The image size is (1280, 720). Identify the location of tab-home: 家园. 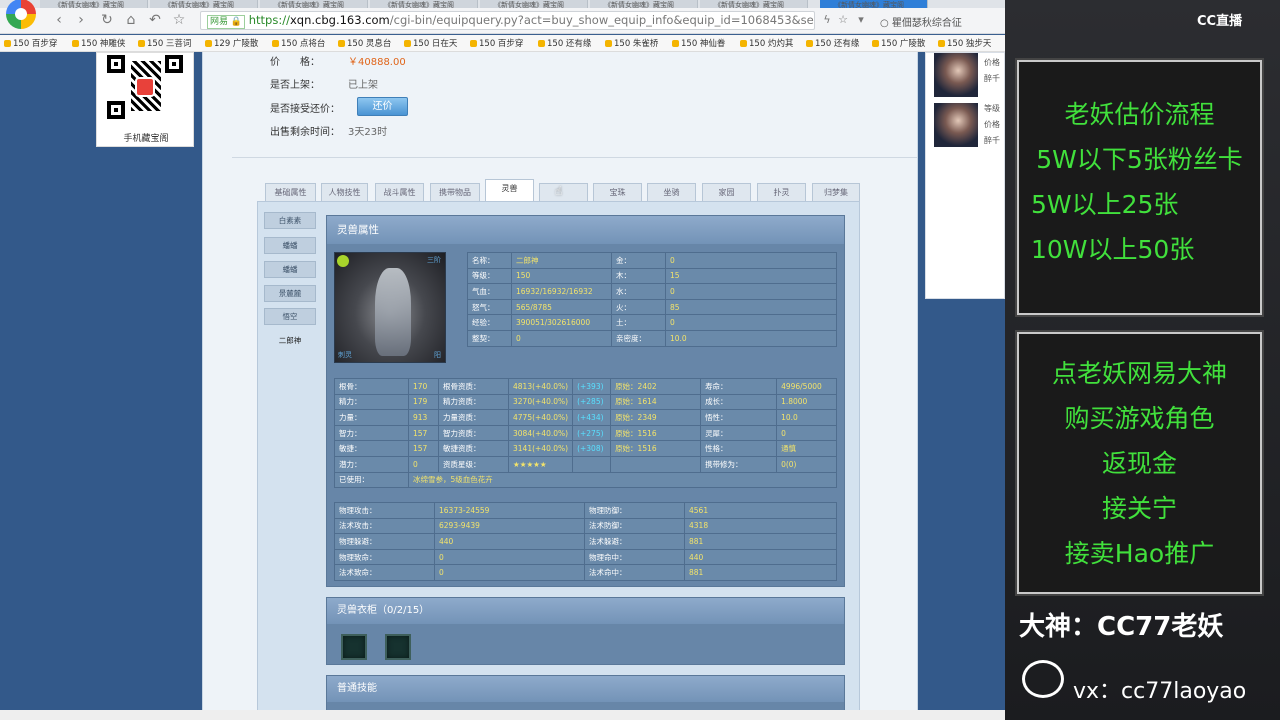
(726, 192).